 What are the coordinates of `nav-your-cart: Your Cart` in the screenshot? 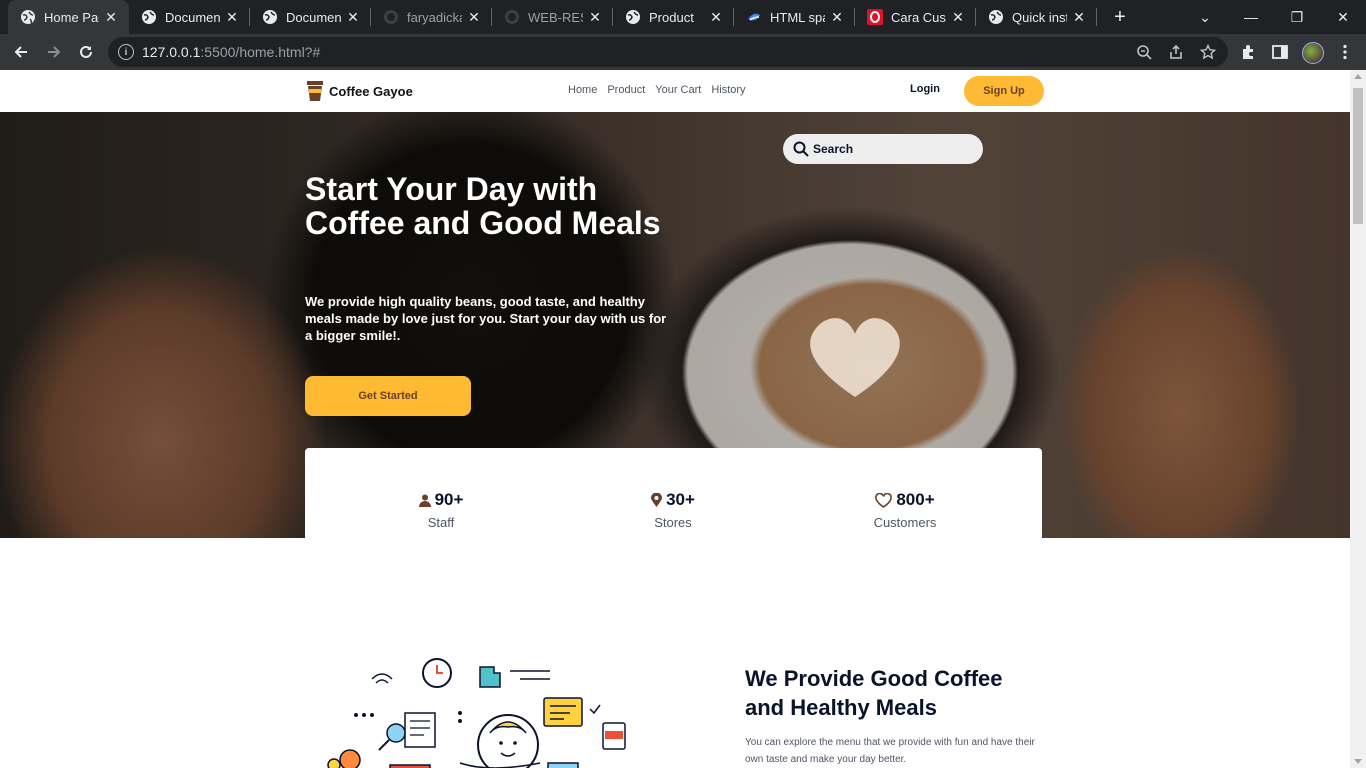 It's located at (678, 90).